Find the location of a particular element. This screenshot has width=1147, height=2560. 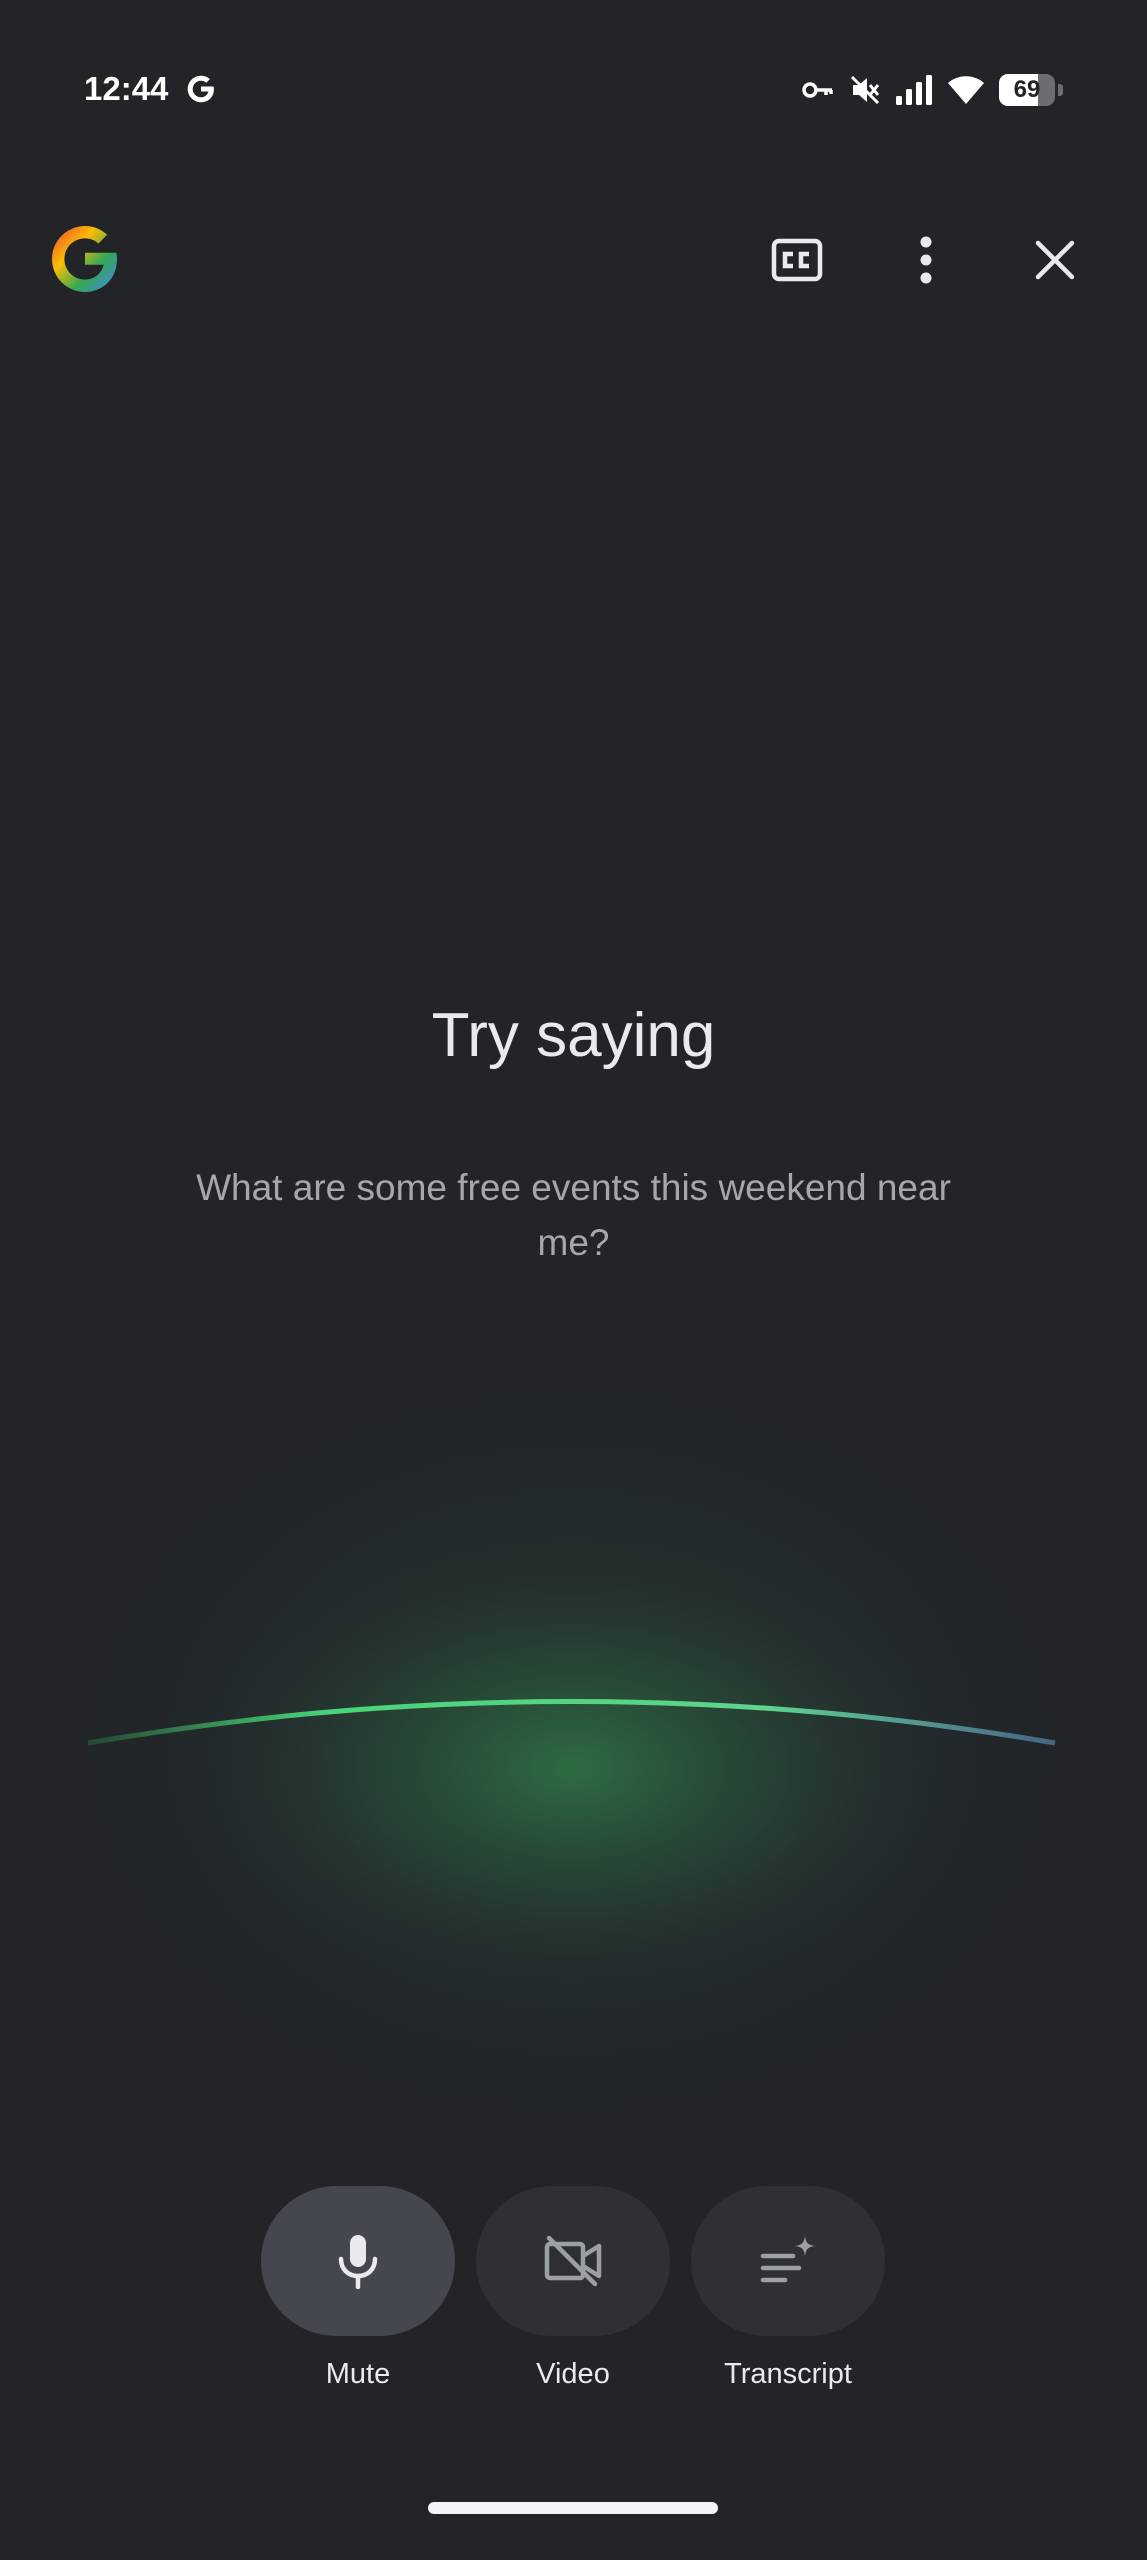

video-off-icon is located at coordinates (573, 2261).